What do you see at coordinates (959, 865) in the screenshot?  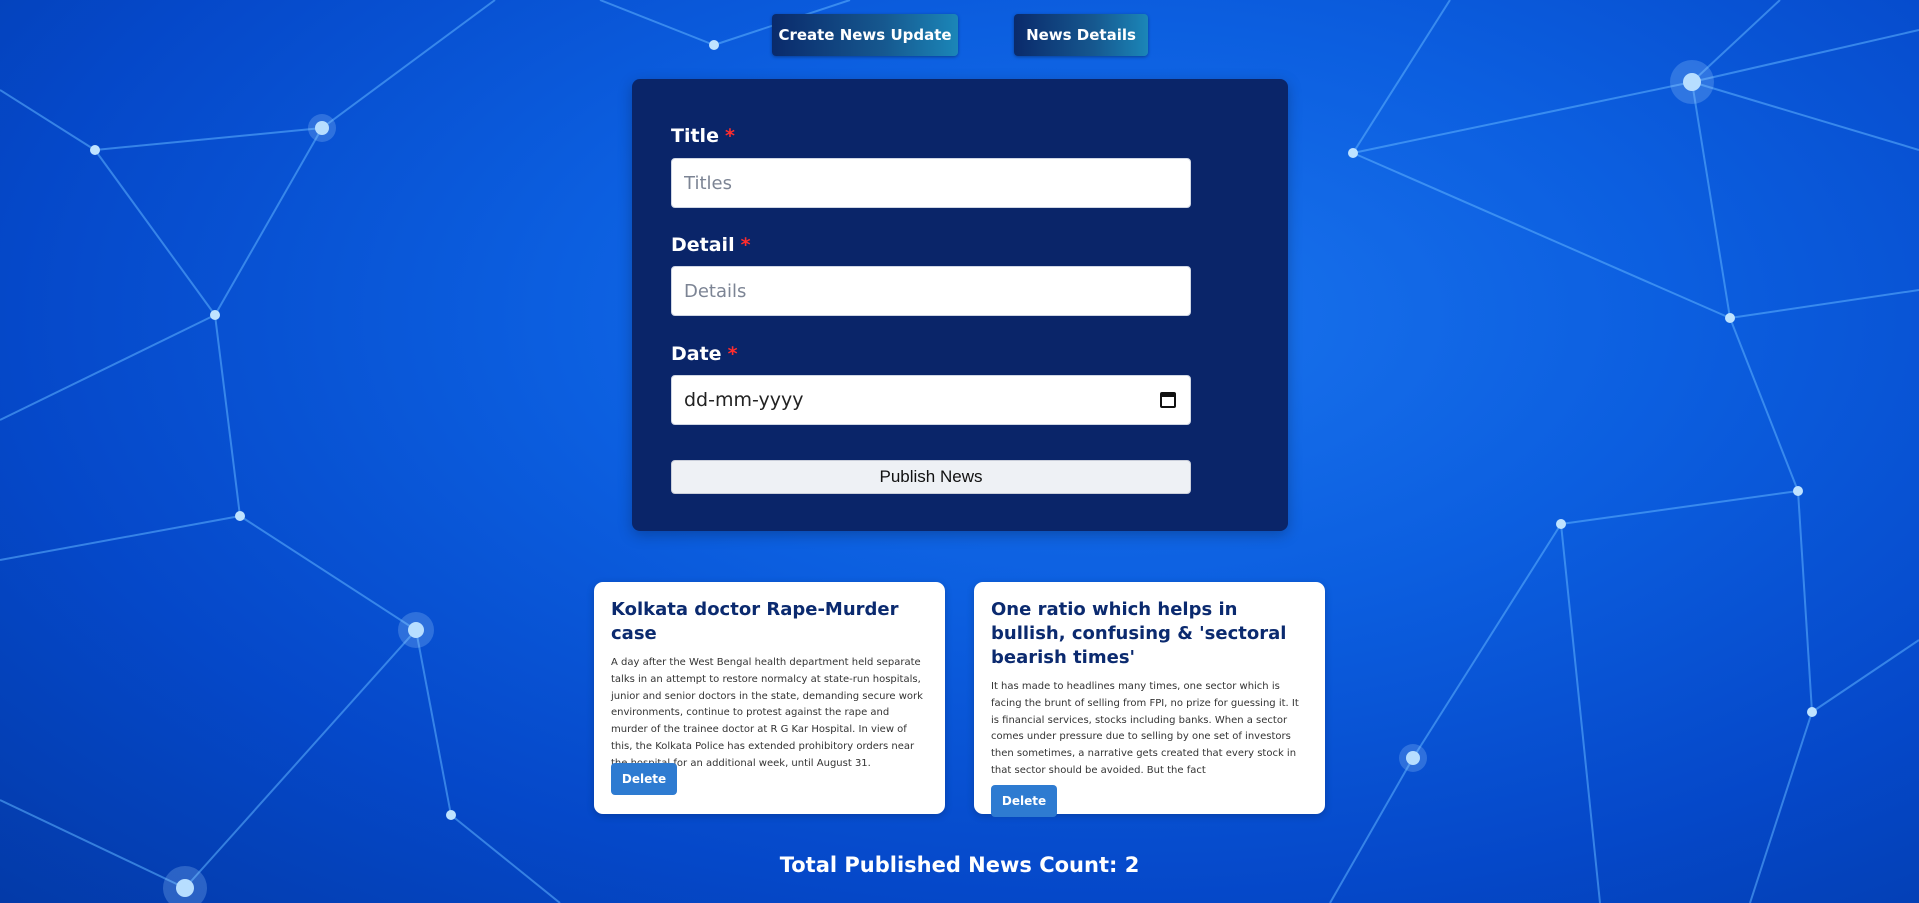 I see `total-published-count: Total Published News Count: 2` at bounding box center [959, 865].